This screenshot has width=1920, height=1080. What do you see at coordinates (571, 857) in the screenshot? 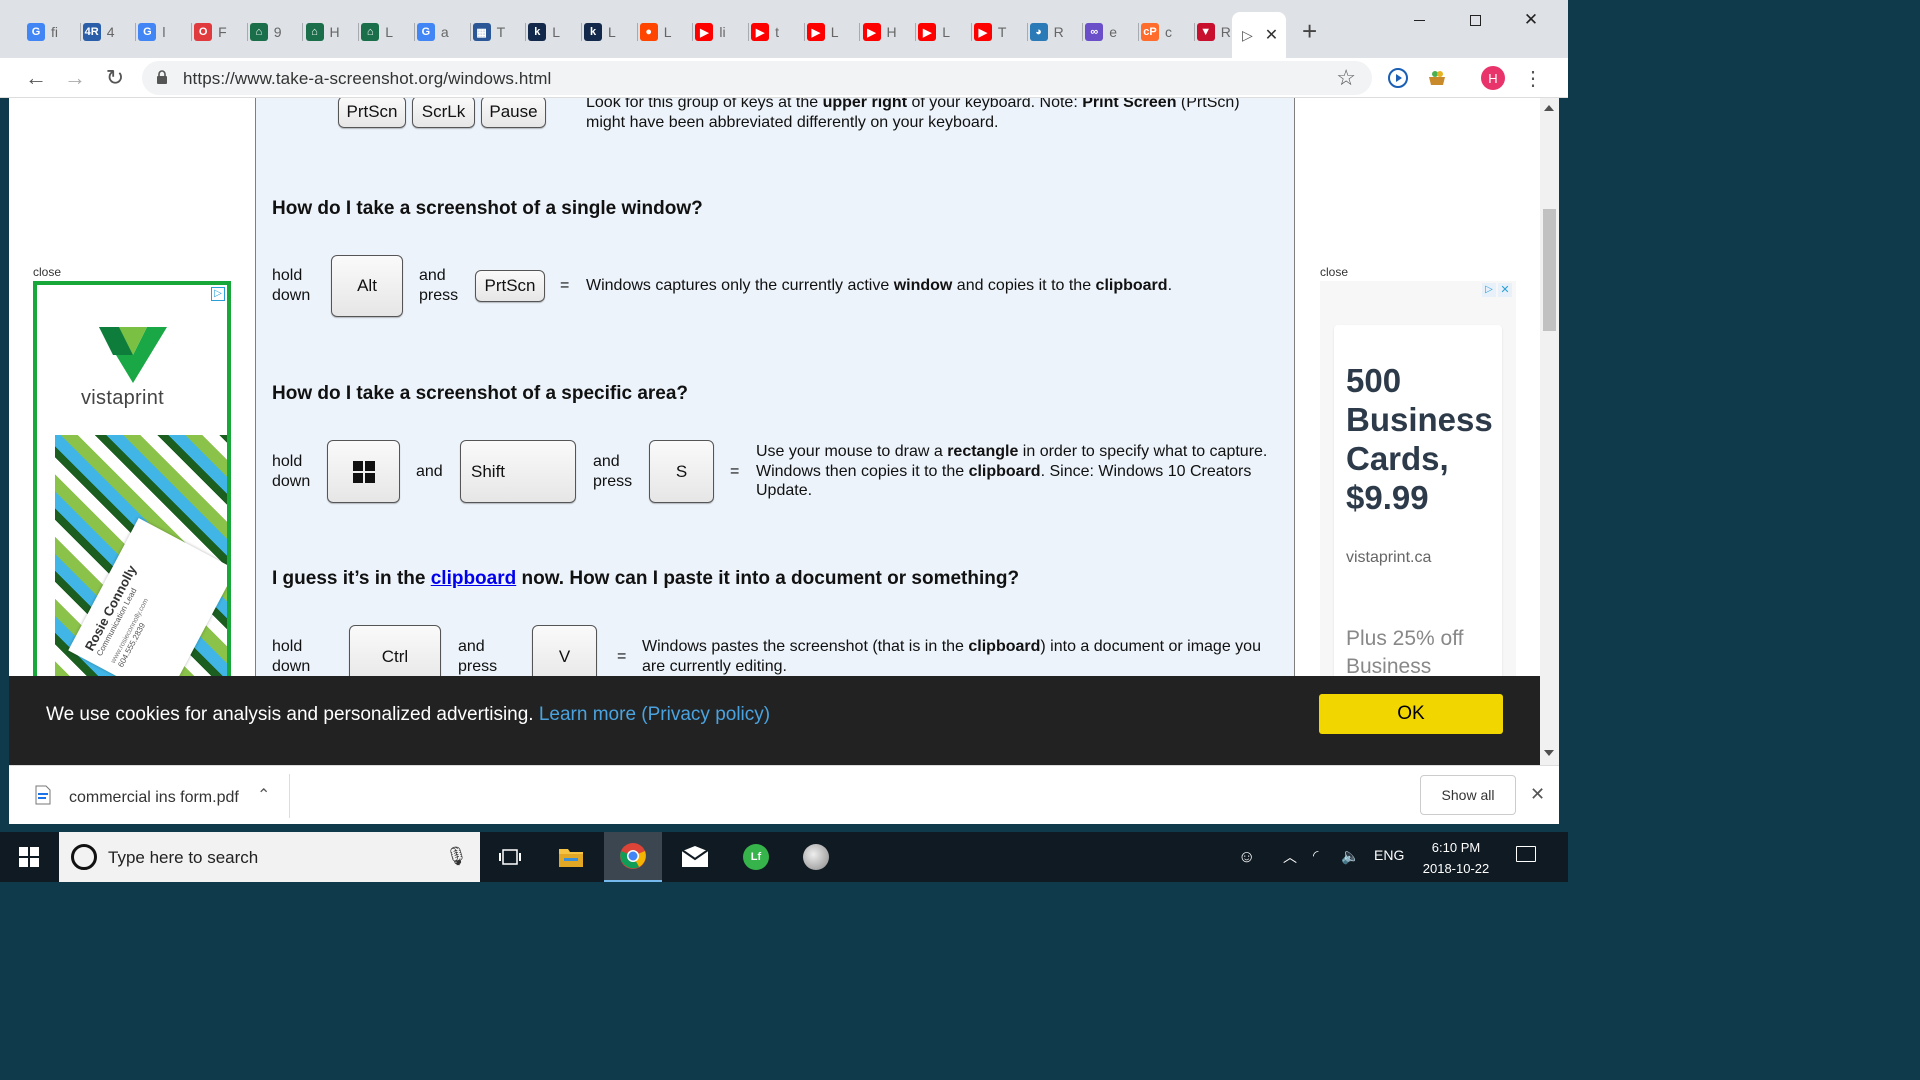
I see `file-explorer-icon` at bounding box center [571, 857].